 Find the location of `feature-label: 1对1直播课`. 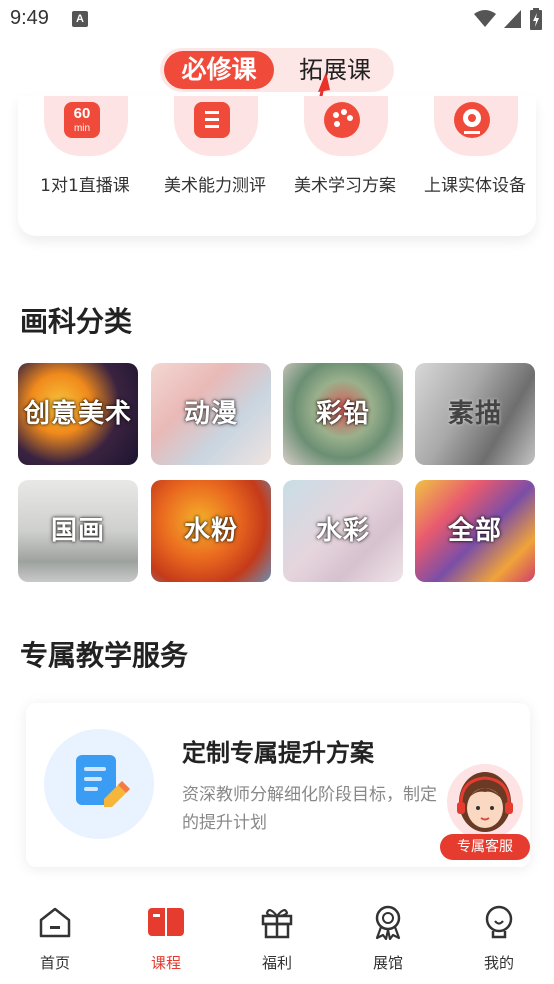

feature-label: 1对1直播课 is located at coordinates (85, 186).